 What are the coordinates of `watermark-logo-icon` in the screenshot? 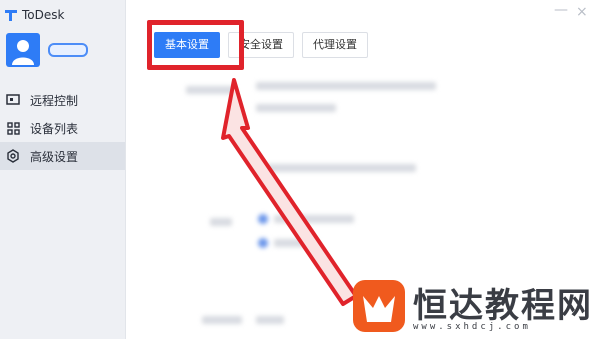 It's located at (379, 306).